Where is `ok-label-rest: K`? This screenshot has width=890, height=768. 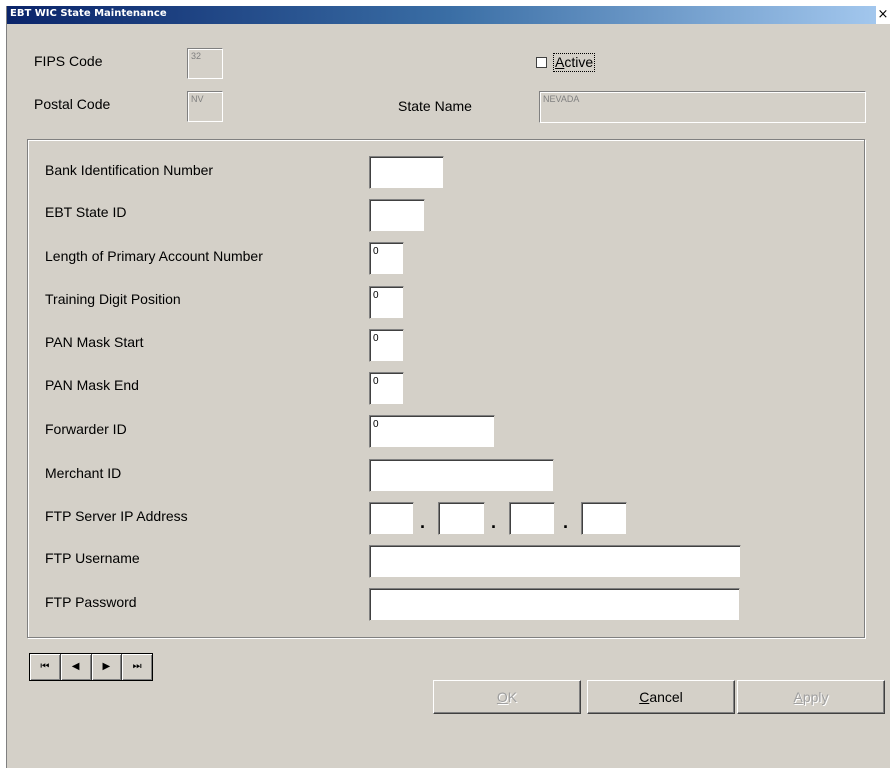 ok-label-rest: K is located at coordinates (512, 697).